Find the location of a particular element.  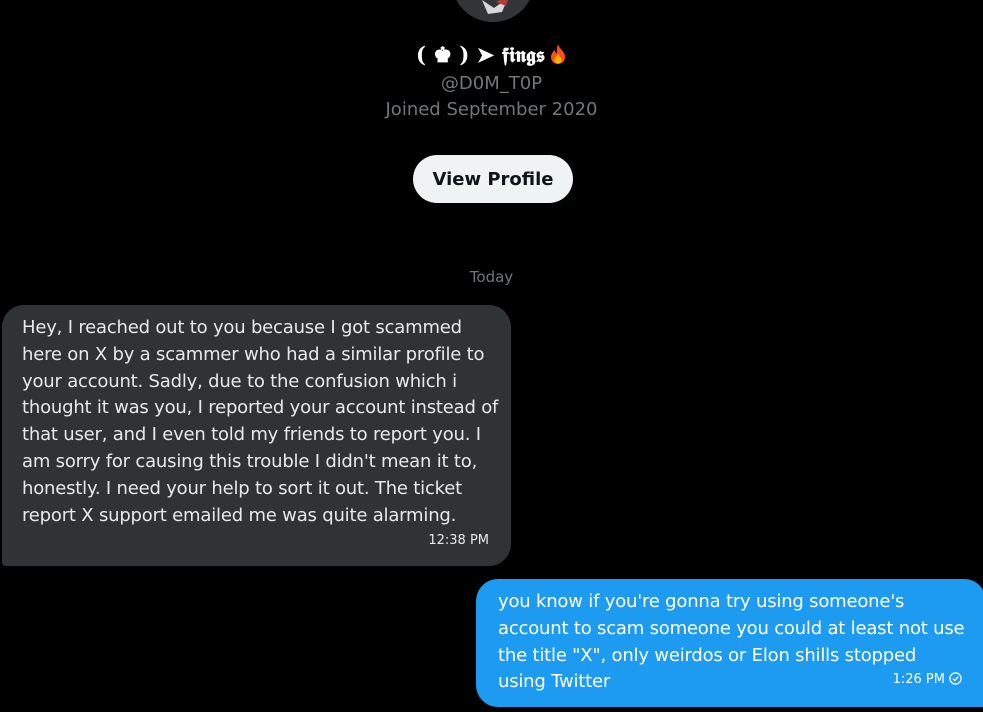

fire-icon is located at coordinates (558, 56).